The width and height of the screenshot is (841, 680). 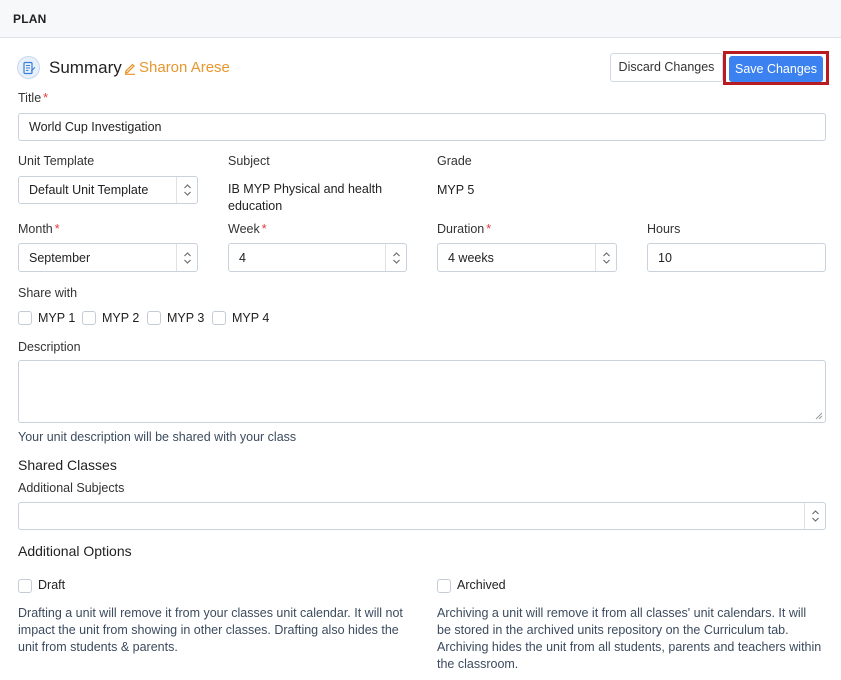 I want to click on share-myp4-label: MYP 4, so click(x=251, y=318).